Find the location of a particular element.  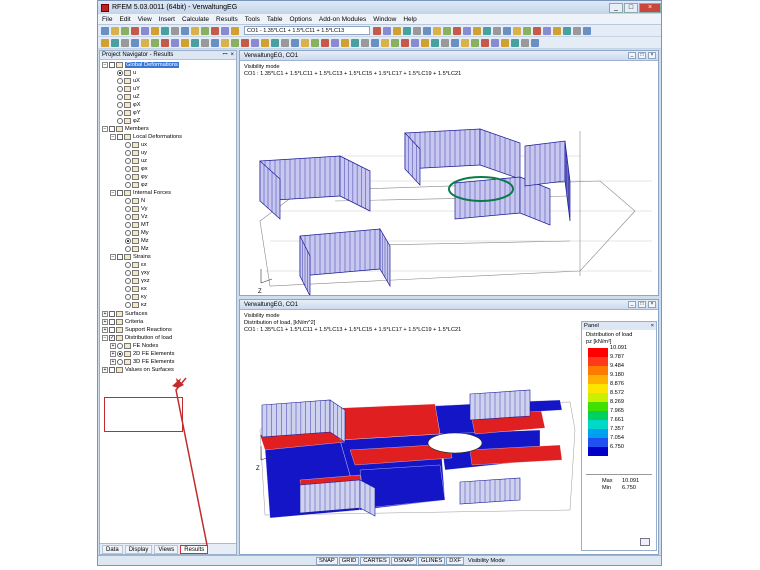

tree-node: + Criteria is located at coordinates (122, 322).